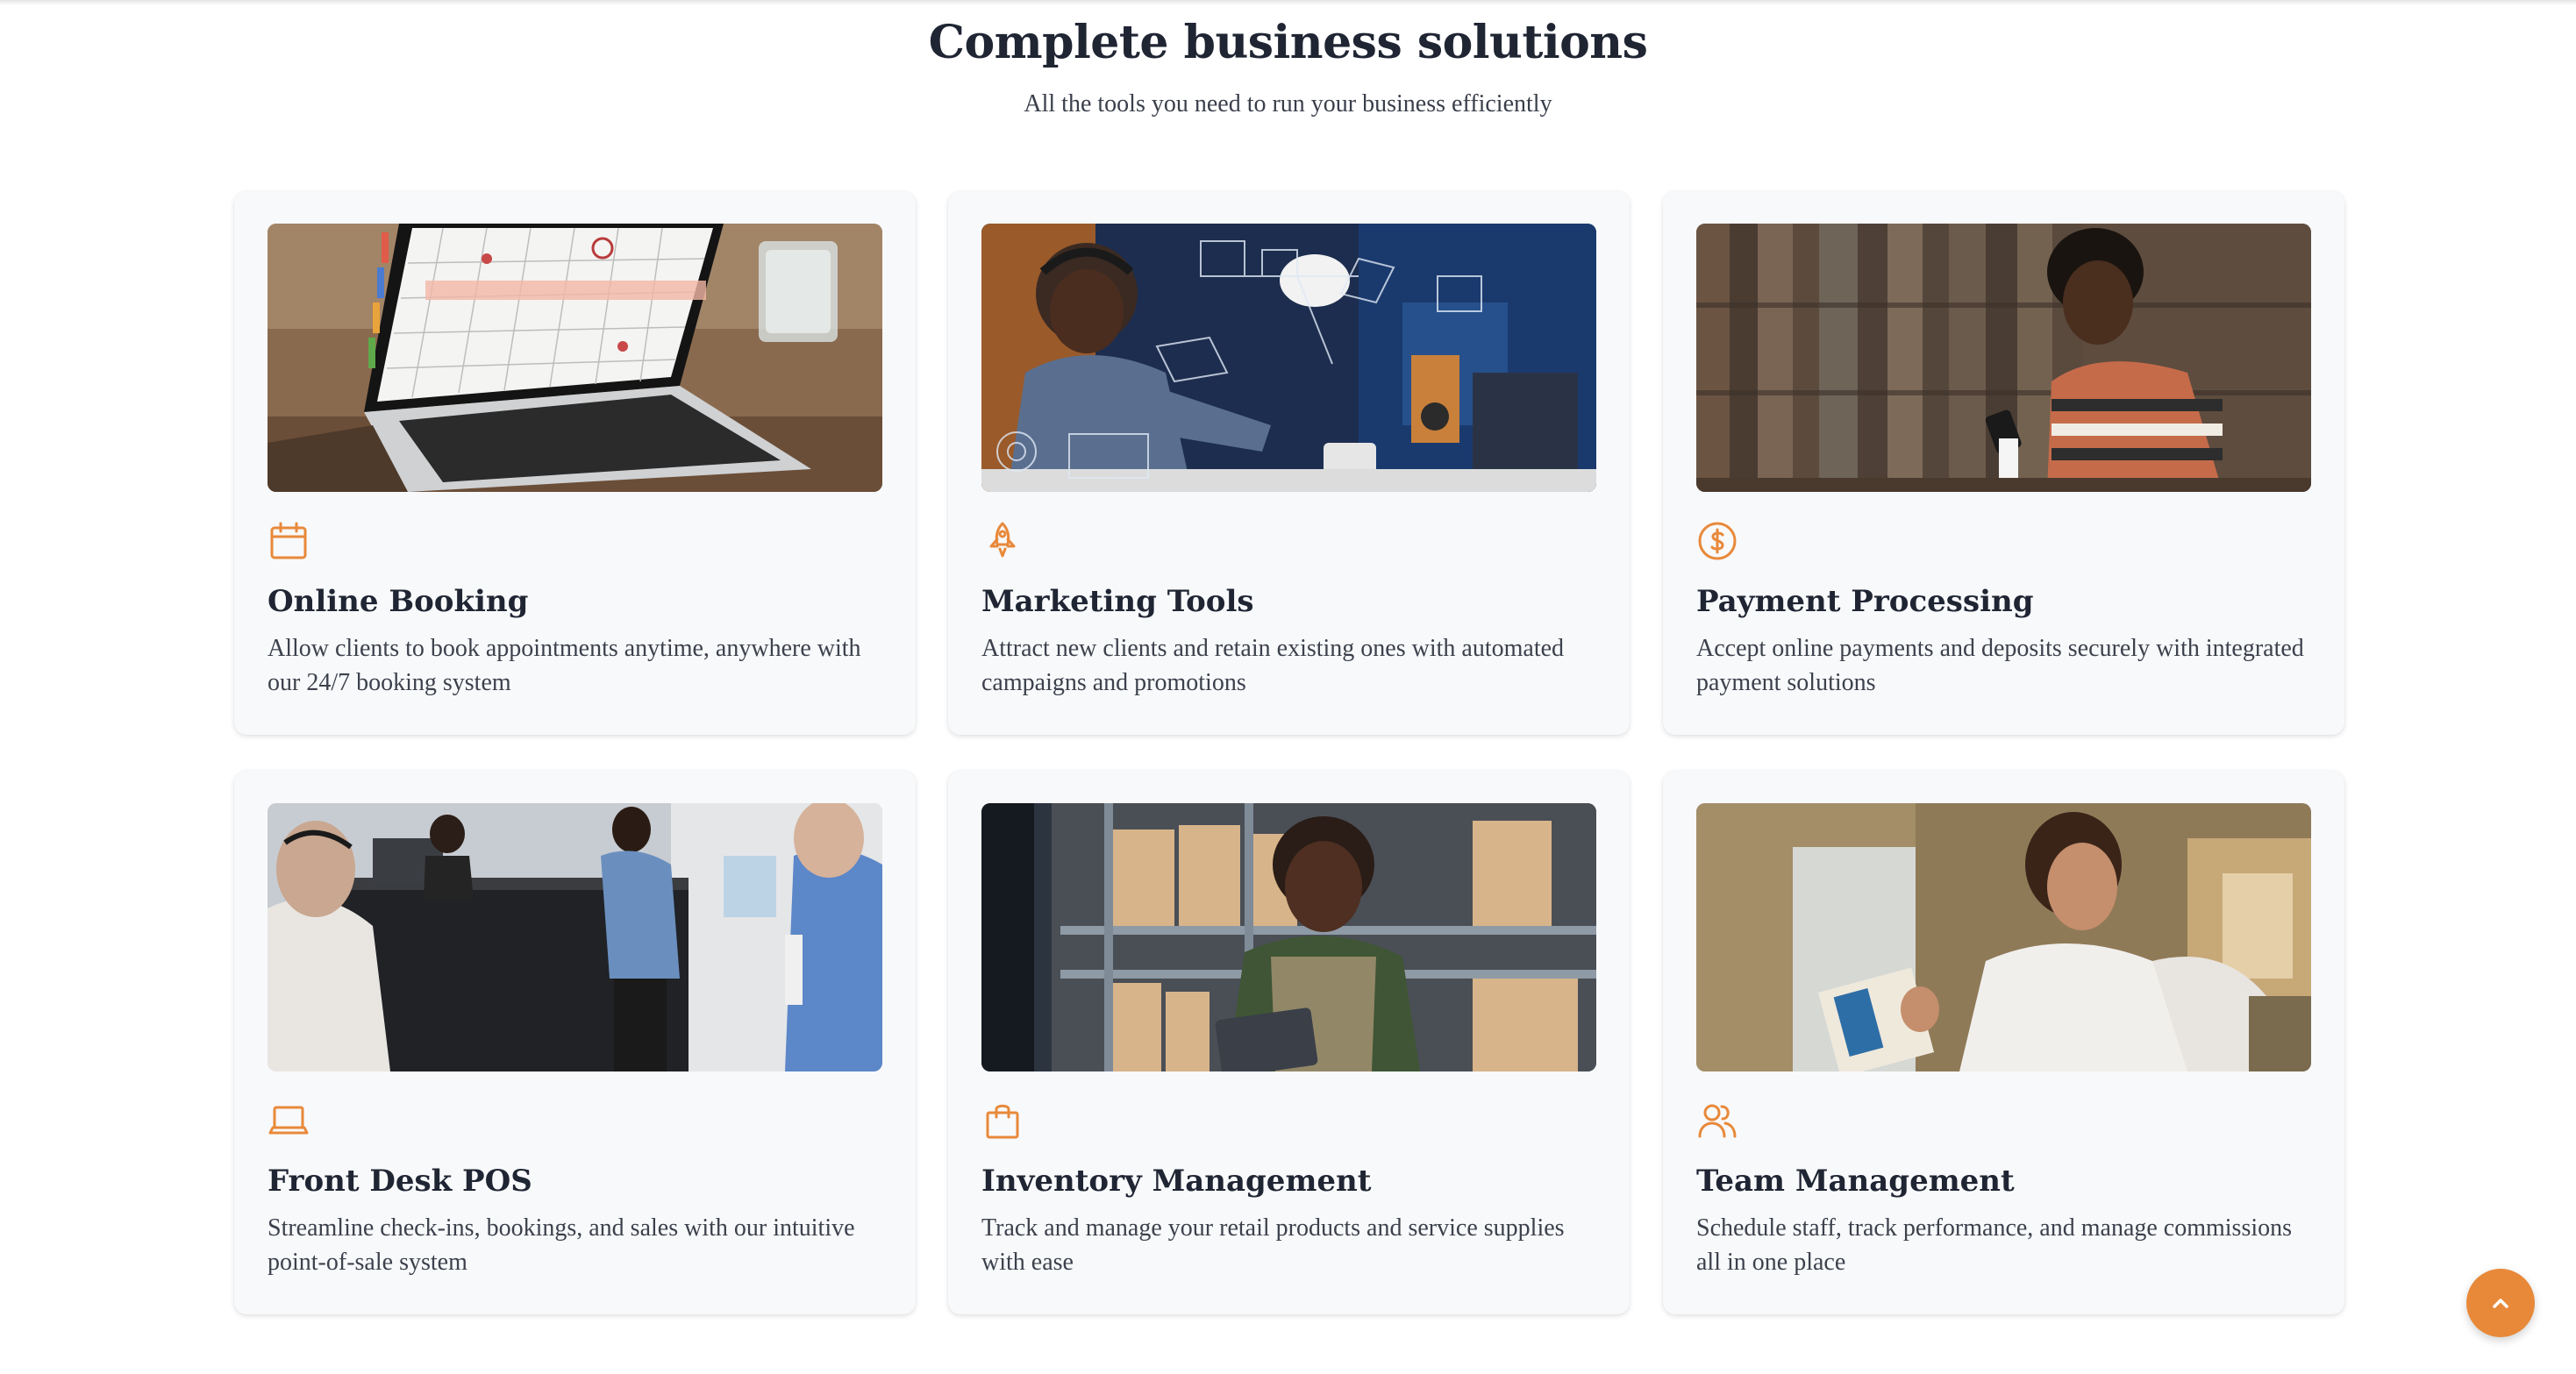 Image resolution: width=2576 pixels, height=1374 pixels. I want to click on card-title: Inventory Management, so click(1177, 1181).